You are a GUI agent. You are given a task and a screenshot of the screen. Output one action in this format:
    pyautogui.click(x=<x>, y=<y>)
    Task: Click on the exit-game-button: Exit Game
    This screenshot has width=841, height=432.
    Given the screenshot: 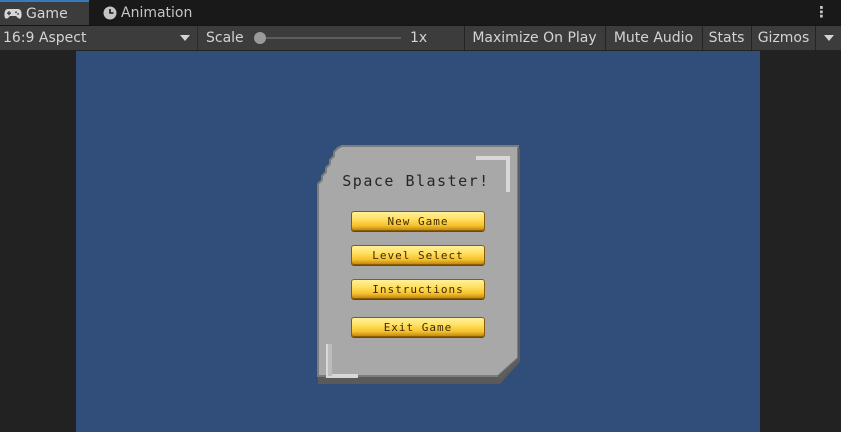 What is the action you would take?
    pyautogui.click(x=418, y=327)
    